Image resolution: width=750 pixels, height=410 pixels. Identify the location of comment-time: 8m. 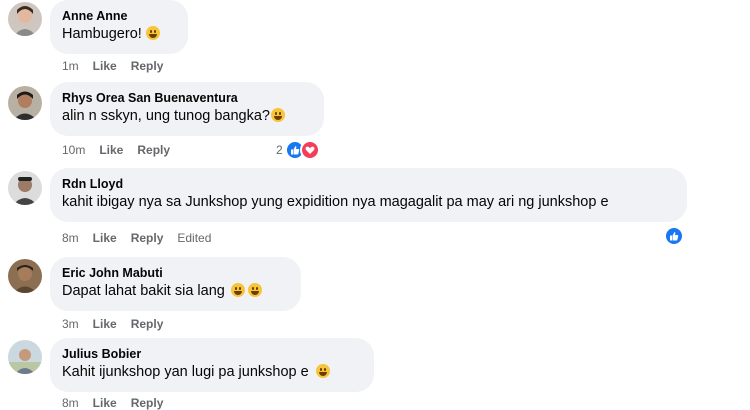
(70, 238).